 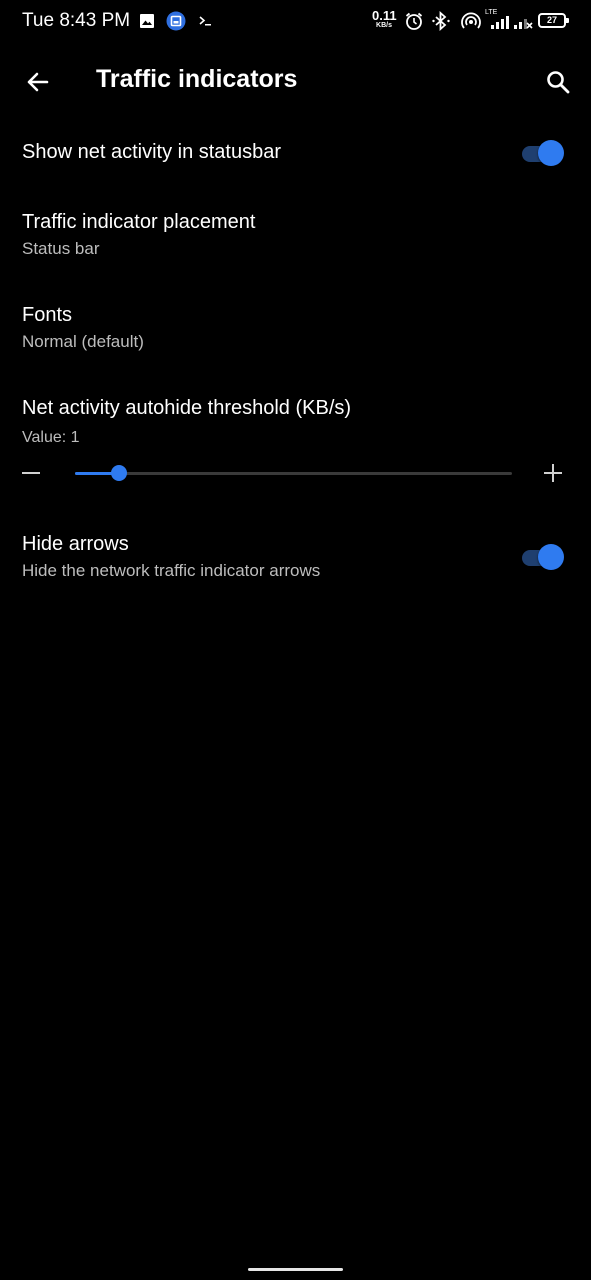 What do you see at coordinates (176, 23) in the screenshot?
I see `app-notification-icon` at bounding box center [176, 23].